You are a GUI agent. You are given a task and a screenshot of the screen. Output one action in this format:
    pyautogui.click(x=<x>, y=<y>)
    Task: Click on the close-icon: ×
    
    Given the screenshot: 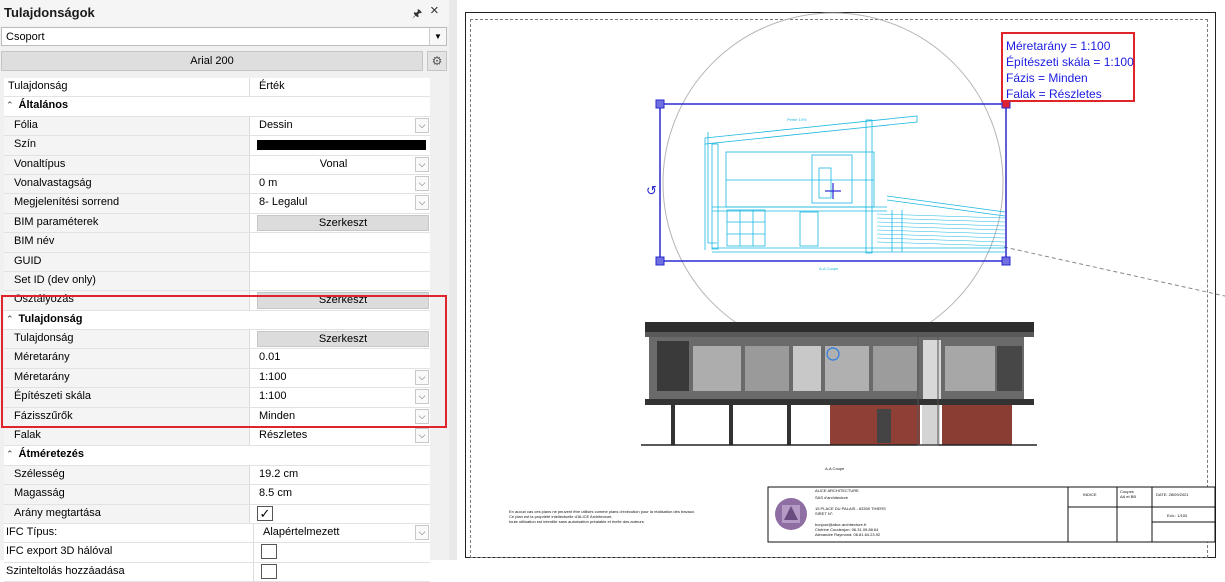 What is the action you would take?
    pyautogui.click(x=434, y=10)
    